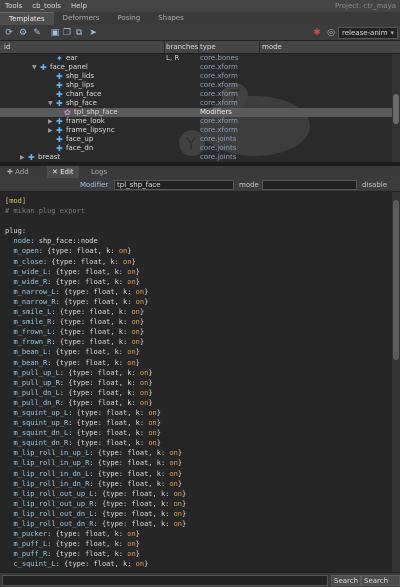 The image size is (400, 587). What do you see at coordinates (196, 130) in the screenshot?
I see `tree-row: ▶ ✚ frame_lipsync core.xform` at bounding box center [196, 130].